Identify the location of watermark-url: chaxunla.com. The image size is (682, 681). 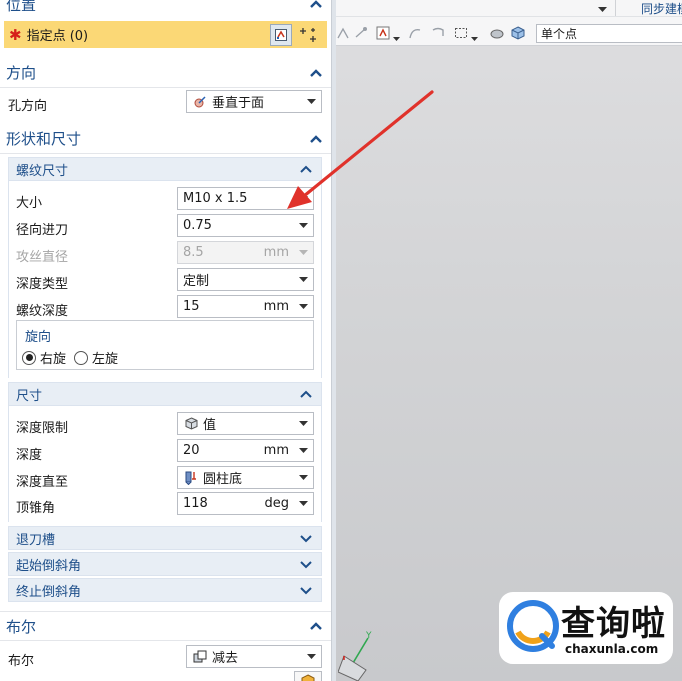
(612, 649).